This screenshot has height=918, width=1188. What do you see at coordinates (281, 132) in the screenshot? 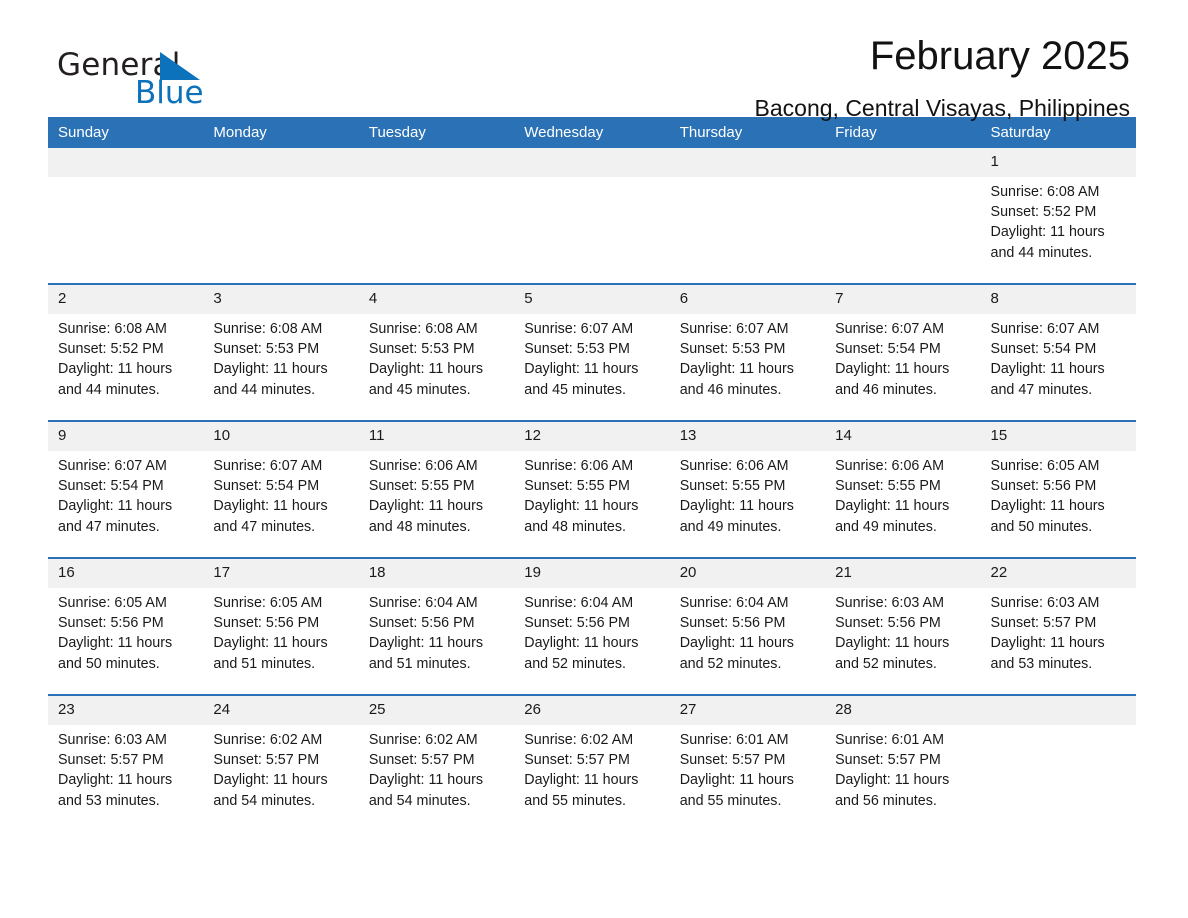
I see `weekday-header-monday: Monday` at bounding box center [281, 132].